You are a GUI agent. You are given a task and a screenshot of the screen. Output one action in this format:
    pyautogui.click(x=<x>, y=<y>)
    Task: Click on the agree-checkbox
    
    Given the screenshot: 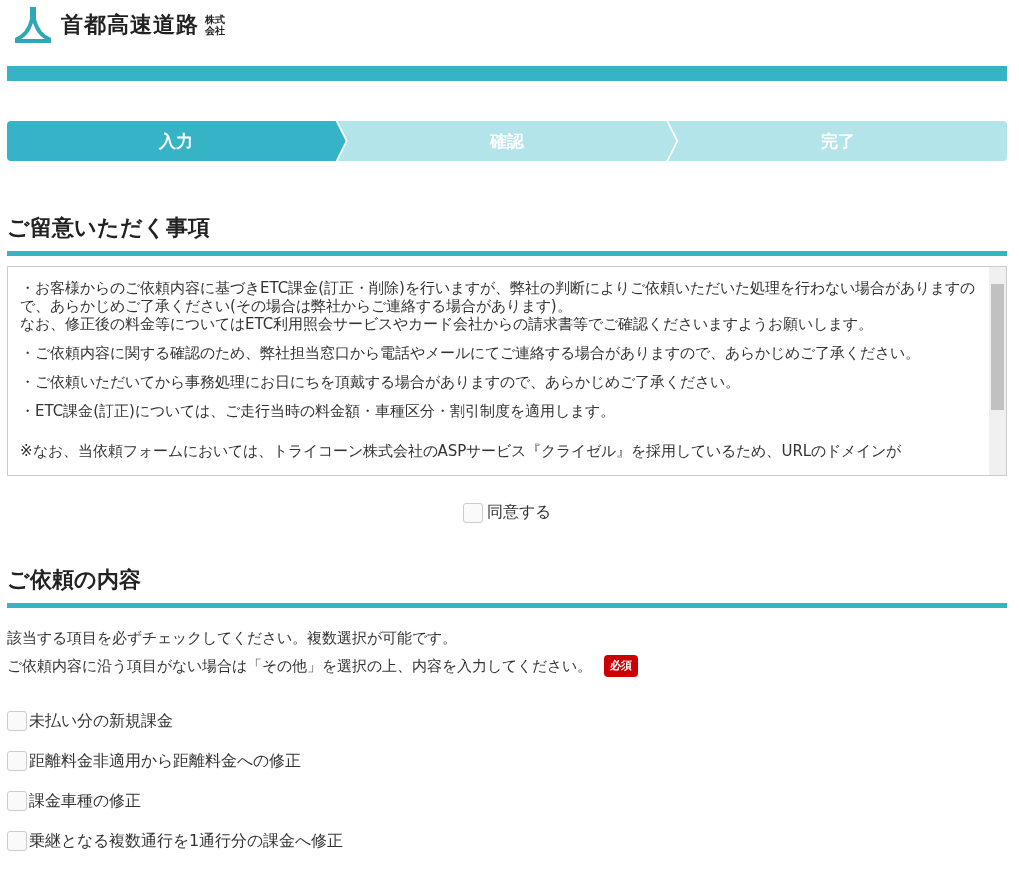 What is the action you would take?
    pyautogui.click(x=473, y=512)
    